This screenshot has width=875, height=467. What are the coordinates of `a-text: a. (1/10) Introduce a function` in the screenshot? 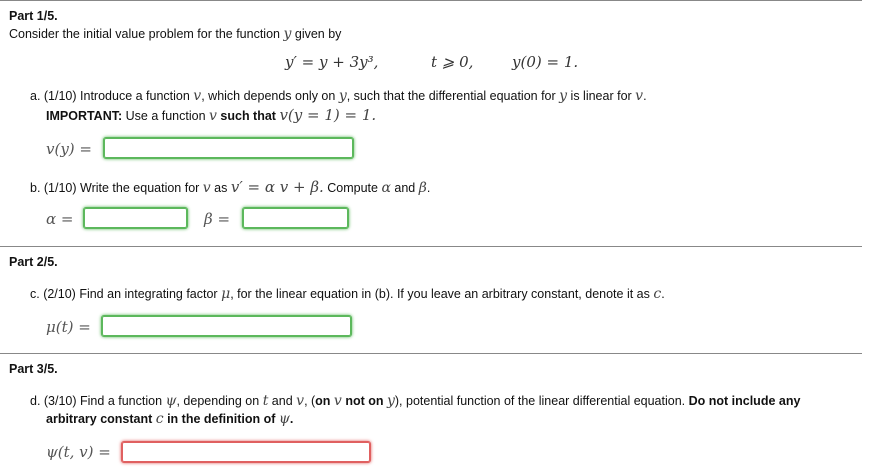 It's located at (112, 96).